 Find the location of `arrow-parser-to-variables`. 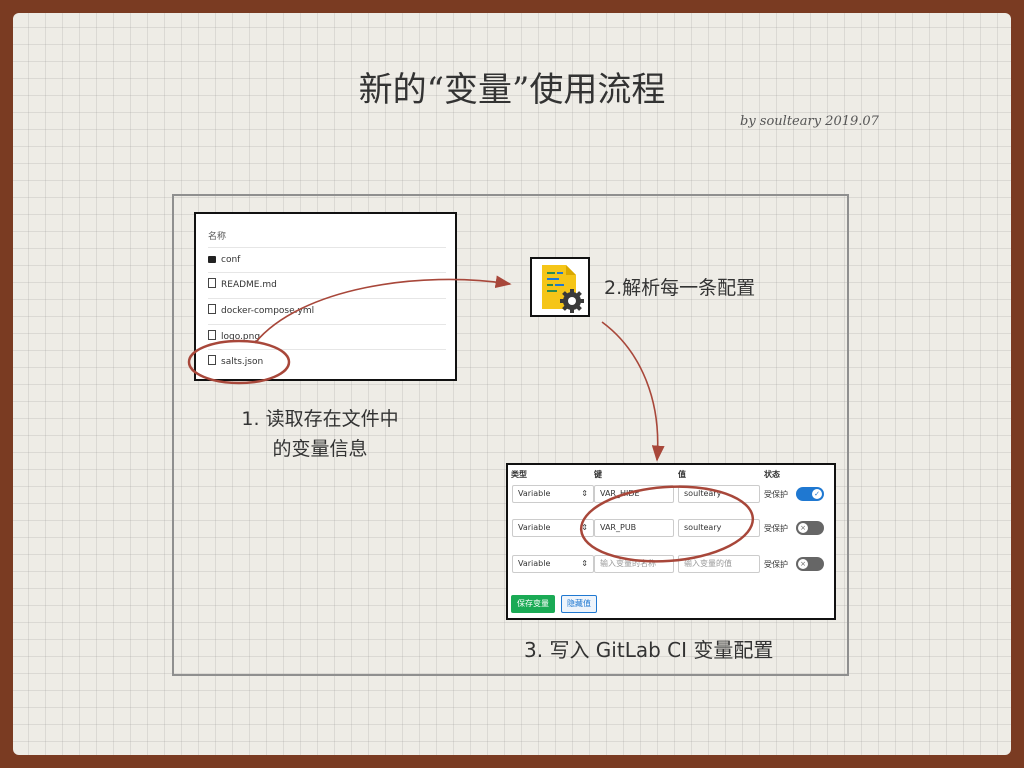

arrow-parser-to-variables is located at coordinates (633, 391).